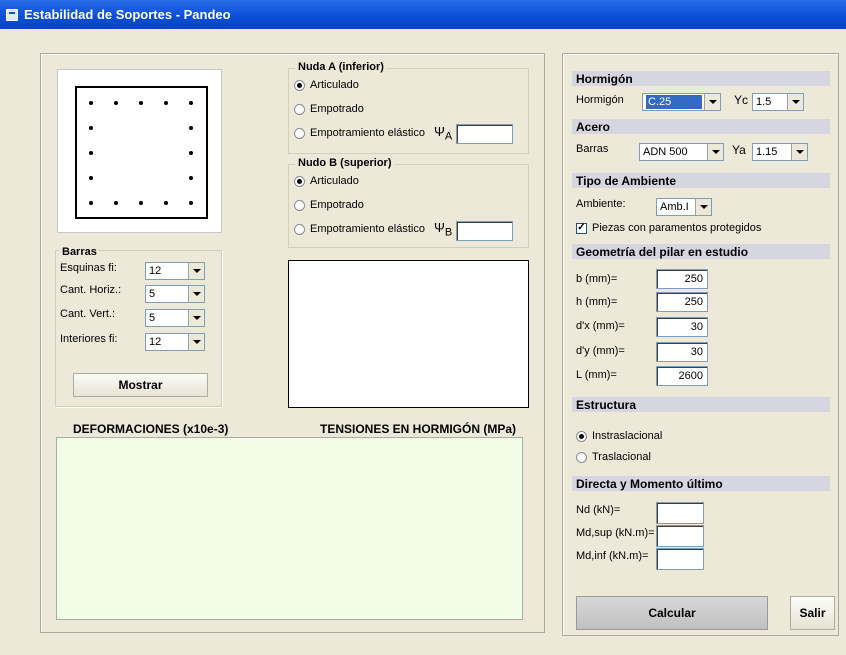 This screenshot has height=655, width=846. I want to click on L-label: L (mm)=, so click(596, 375).